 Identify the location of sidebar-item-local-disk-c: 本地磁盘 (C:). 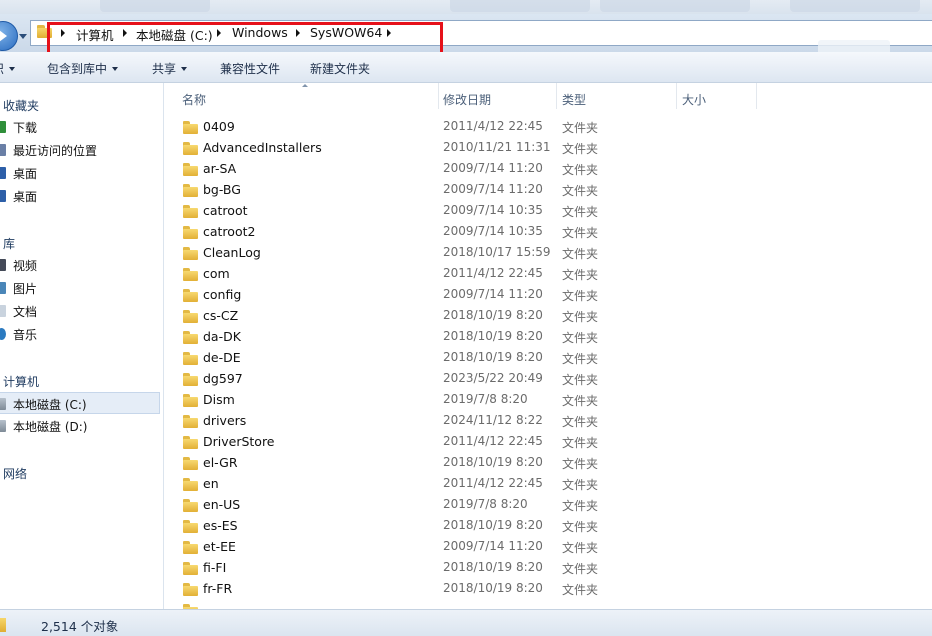
(80, 403).